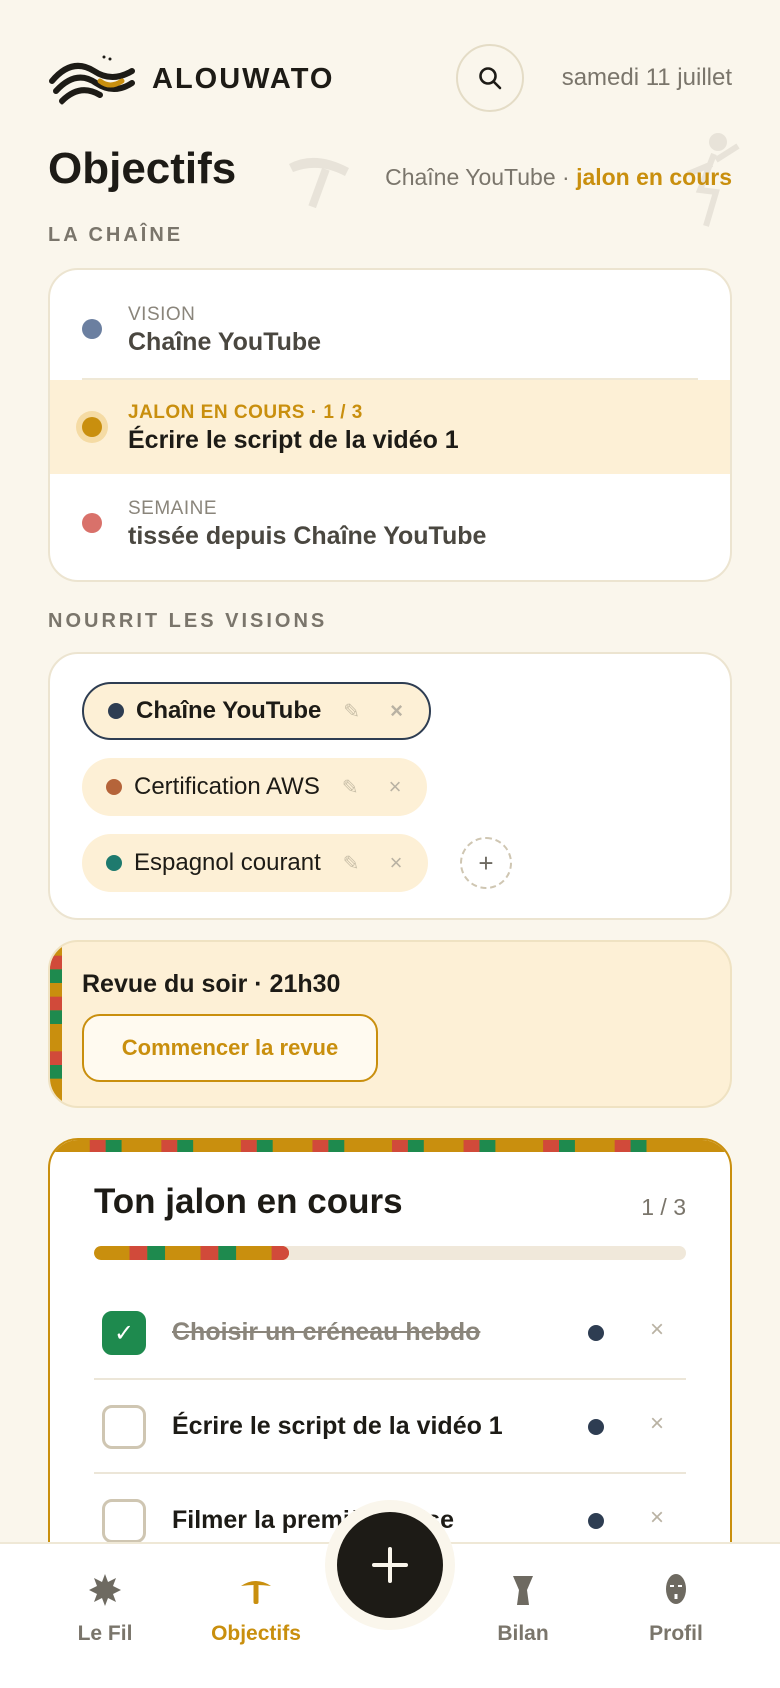  What do you see at coordinates (192, 1253) in the screenshot?
I see `milestone-progress-fill` at bounding box center [192, 1253].